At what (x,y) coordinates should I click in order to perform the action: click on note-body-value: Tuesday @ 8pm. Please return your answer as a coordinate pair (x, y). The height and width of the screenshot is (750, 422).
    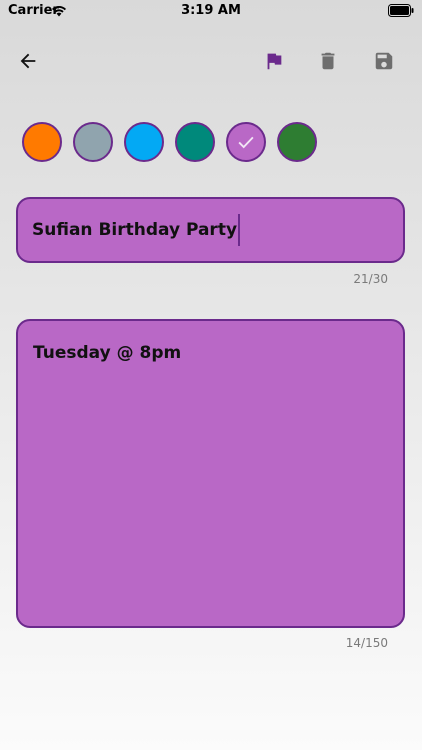
    Looking at the image, I should click on (107, 353).